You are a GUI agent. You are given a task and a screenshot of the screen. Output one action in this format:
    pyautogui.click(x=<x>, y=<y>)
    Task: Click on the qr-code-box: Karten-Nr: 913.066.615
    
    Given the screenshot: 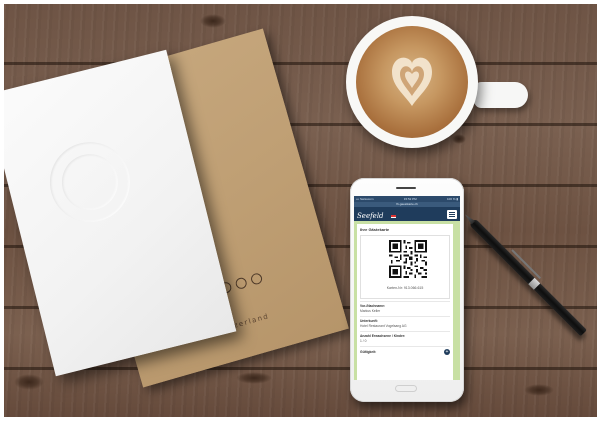 What is the action you would take?
    pyautogui.click(x=405, y=267)
    